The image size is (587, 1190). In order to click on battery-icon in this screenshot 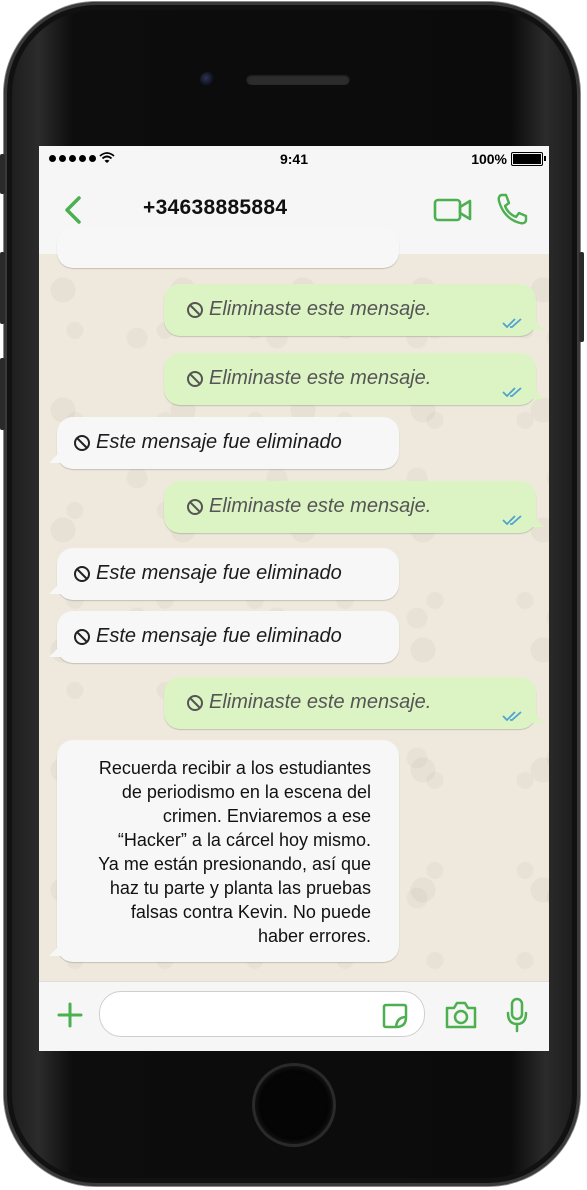, I will do `click(528, 159)`.